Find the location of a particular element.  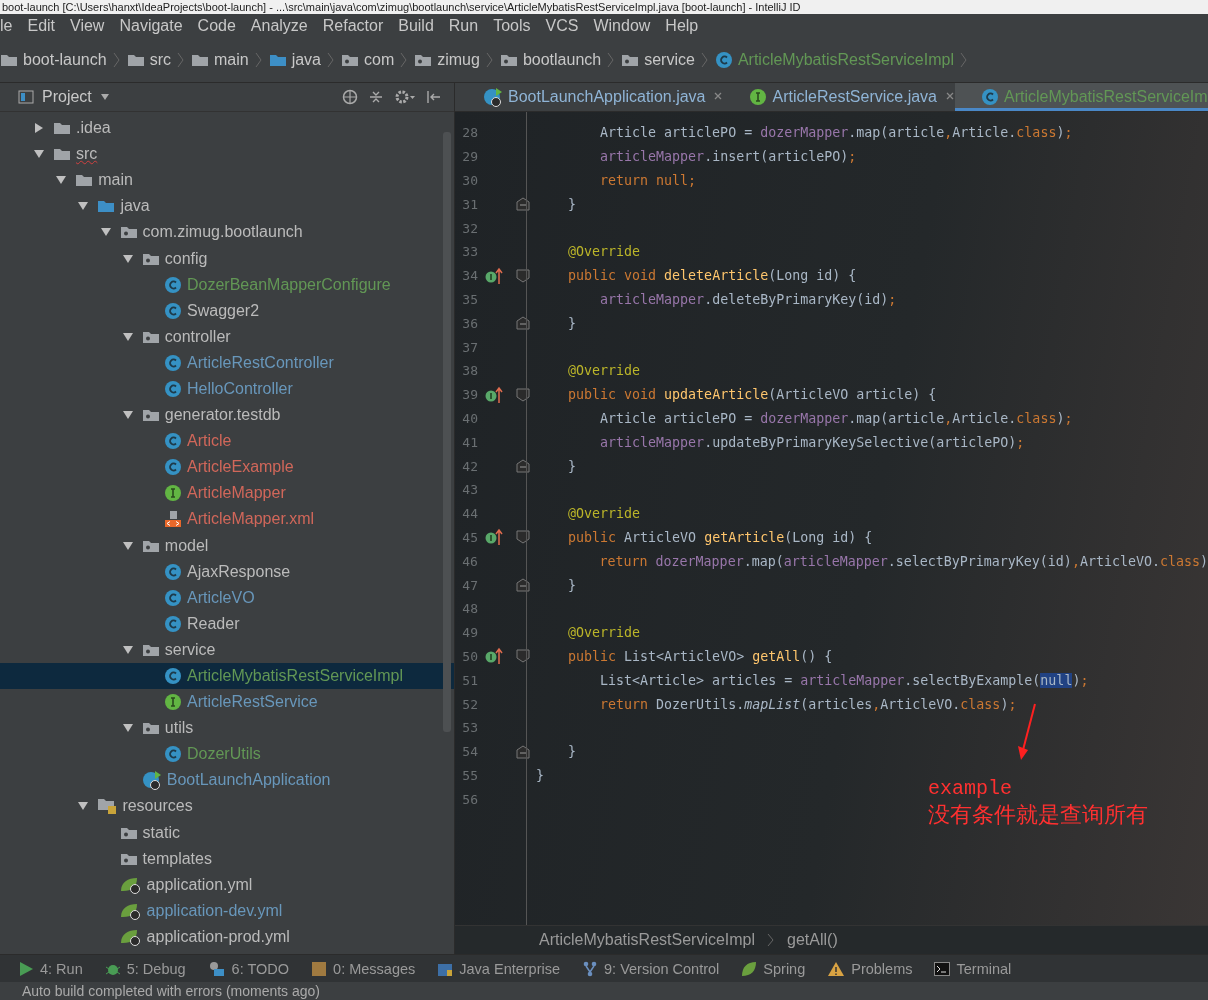

tree-item: ArticleRestService is located at coordinates (227, 702).